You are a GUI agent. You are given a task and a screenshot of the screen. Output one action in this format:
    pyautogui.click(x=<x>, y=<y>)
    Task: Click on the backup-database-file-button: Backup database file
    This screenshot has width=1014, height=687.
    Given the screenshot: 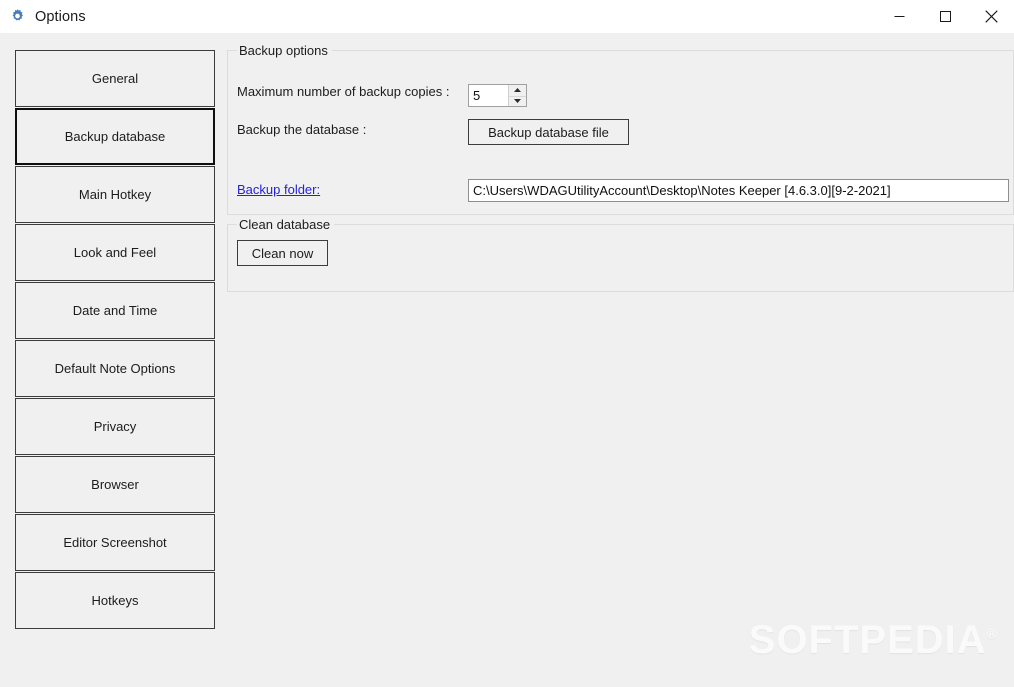 What is the action you would take?
    pyautogui.click(x=548, y=132)
    